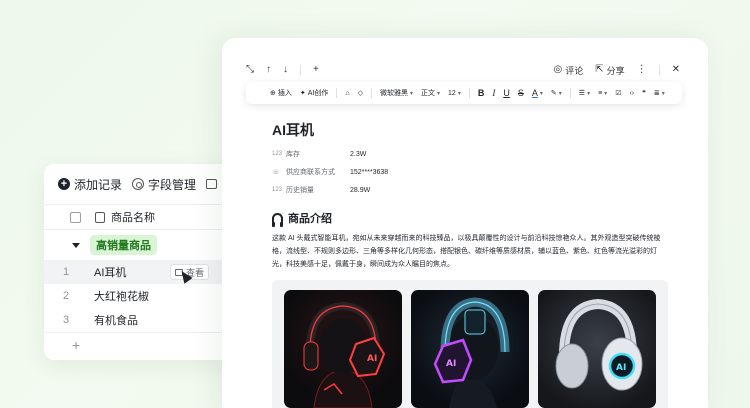 The height and width of the screenshot is (408, 750). What do you see at coordinates (75, 217) in the screenshot?
I see `select-all-checkbox` at bounding box center [75, 217].